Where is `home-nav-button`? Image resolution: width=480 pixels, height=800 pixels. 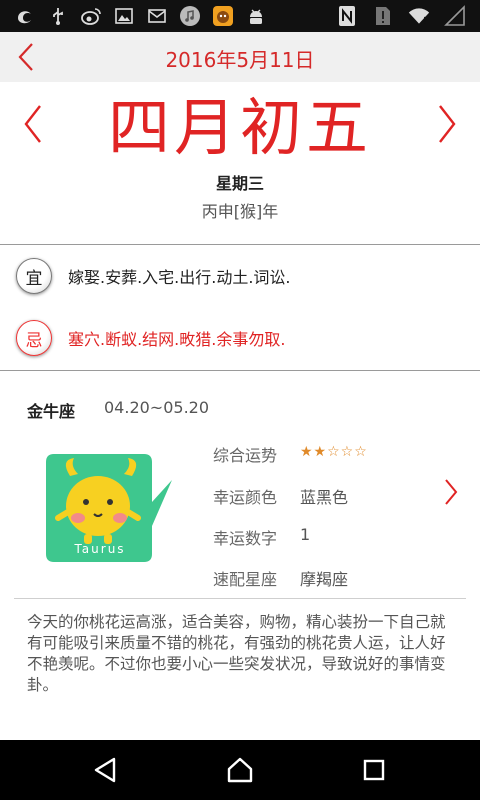
home-nav-button is located at coordinates (240, 770).